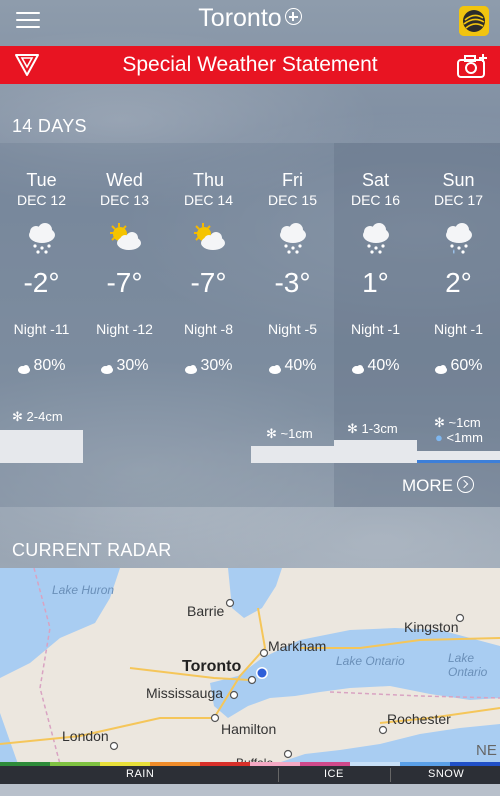 Image resolution: width=500 pixels, height=796 pixels. I want to click on alert-text: Special Weather Statement, so click(250, 64).